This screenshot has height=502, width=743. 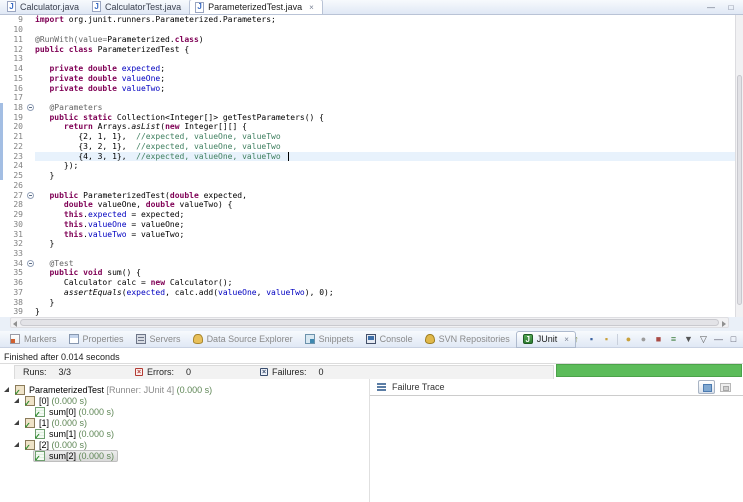 What do you see at coordinates (733, 339) in the screenshot?
I see `maximize-view-button: □` at bounding box center [733, 339].